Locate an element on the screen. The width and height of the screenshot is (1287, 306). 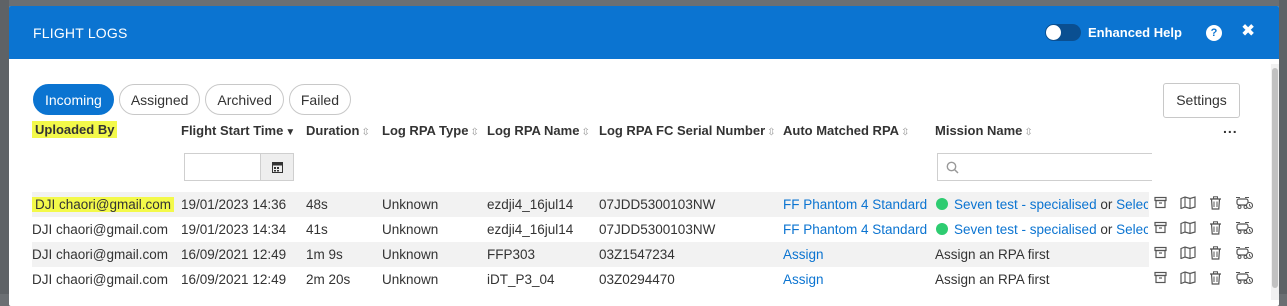
serial-cell: 03Z0294470 is located at coordinates (637, 279).